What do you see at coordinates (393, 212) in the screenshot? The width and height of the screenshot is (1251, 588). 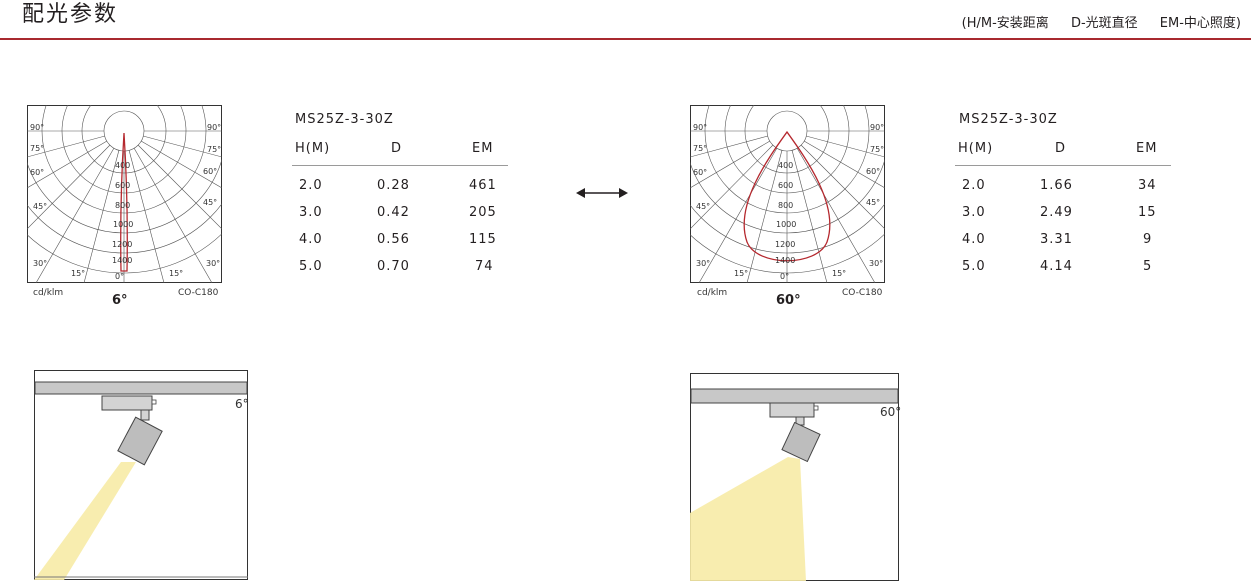 I see `cell: 0.42` at bounding box center [393, 212].